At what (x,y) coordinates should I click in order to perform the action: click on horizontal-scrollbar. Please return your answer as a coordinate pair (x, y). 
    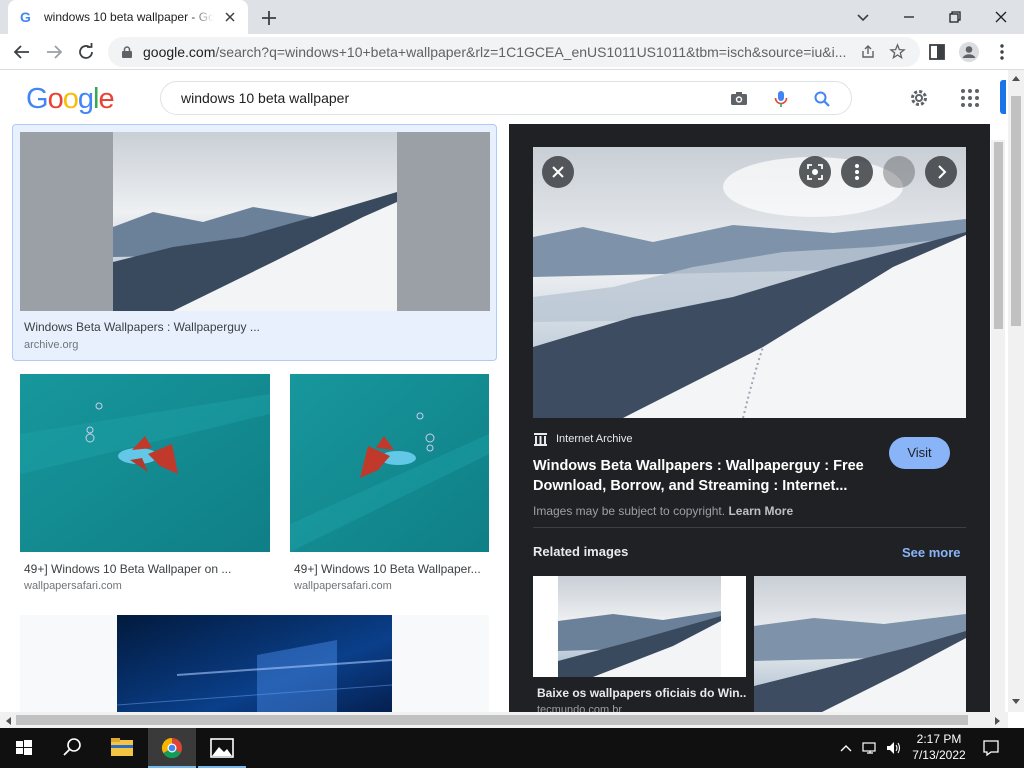
    Looking at the image, I should click on (504, 720).